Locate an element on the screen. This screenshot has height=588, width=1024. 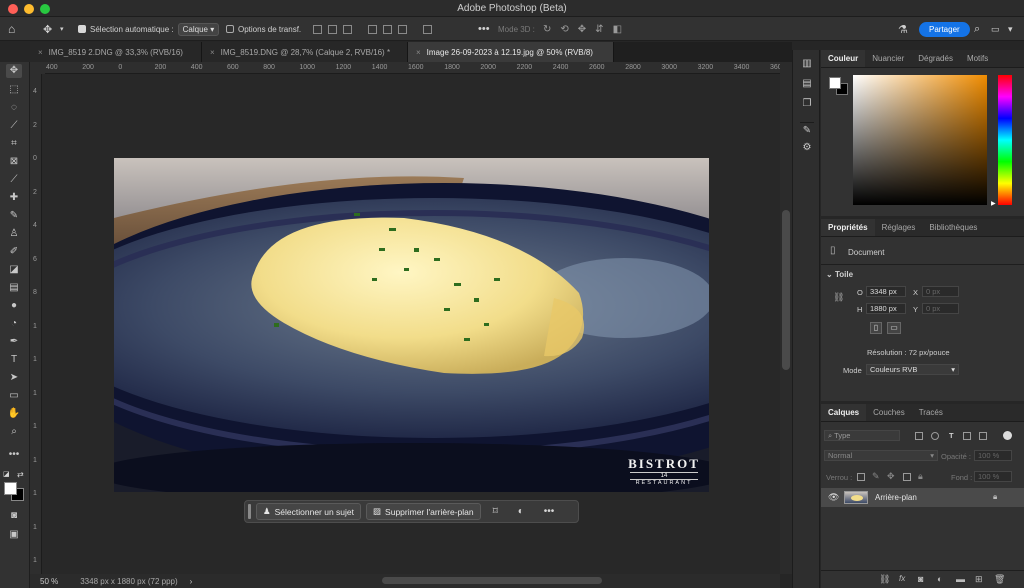
x-input: 0 px is located at coordinates (940, 291).